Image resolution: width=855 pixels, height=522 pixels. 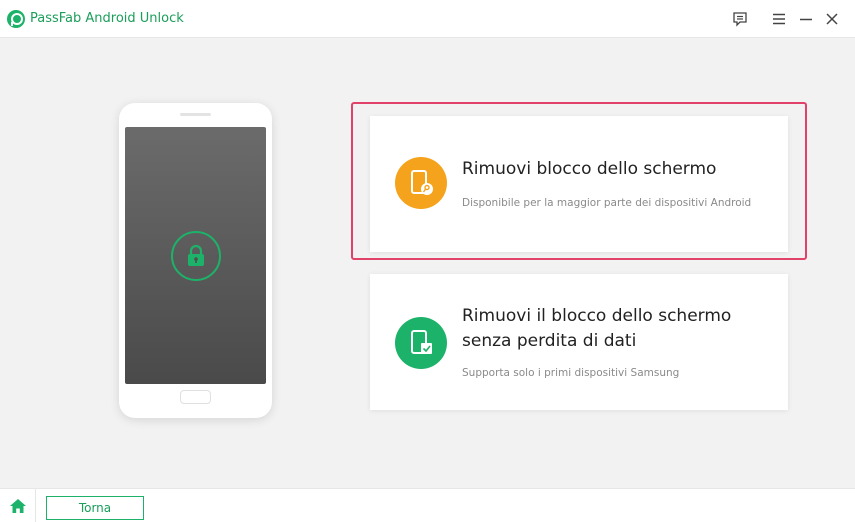 What do you see at coordinates (589, 169) in the screenshot?
I see `option-title: Rimuovi blocco dello schermo` at bounding box center [589, 169].